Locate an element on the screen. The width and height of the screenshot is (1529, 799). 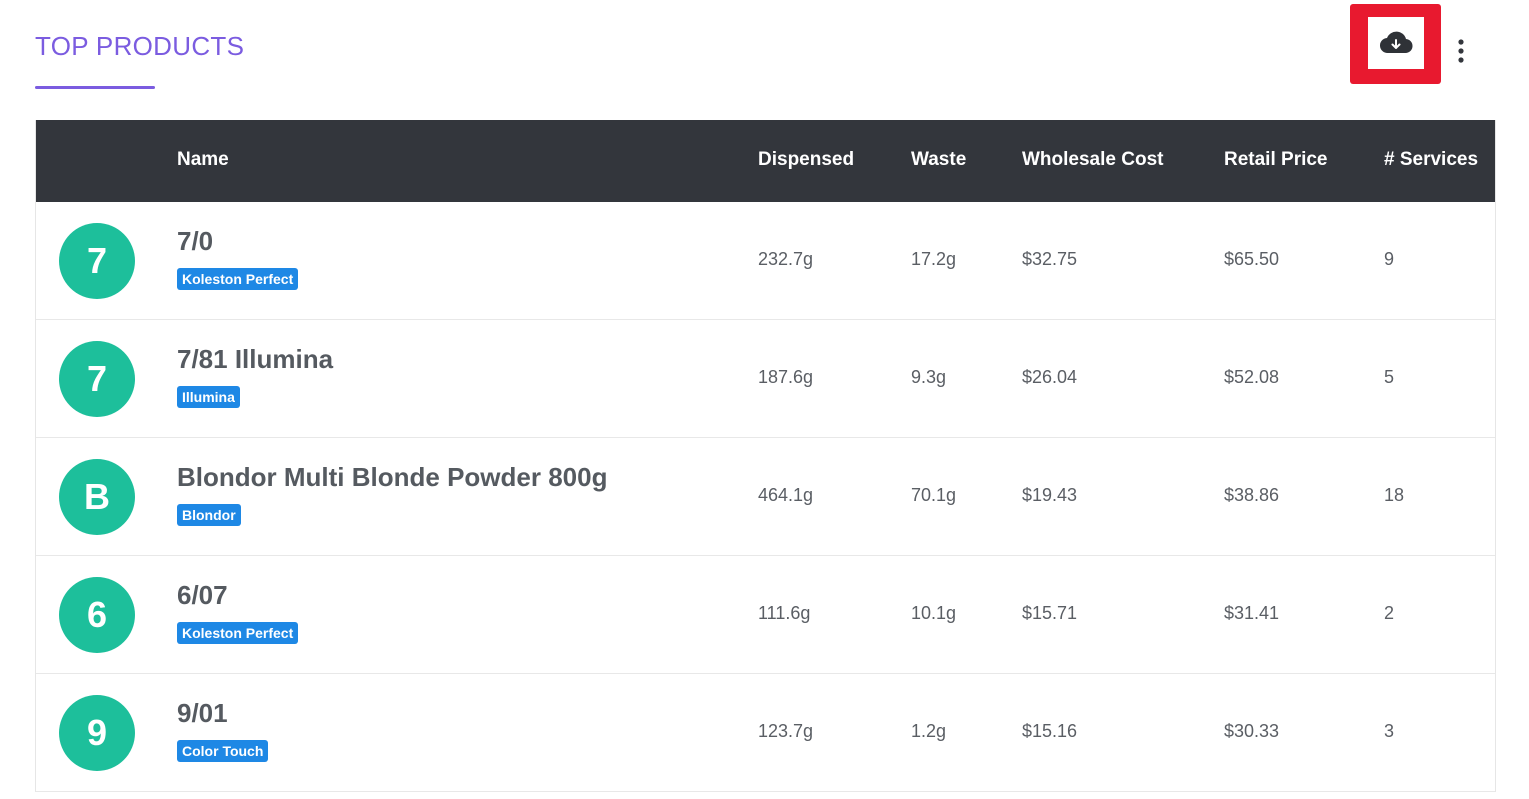
dispensed-value: 123.7g is located at coordinates (786, 731).